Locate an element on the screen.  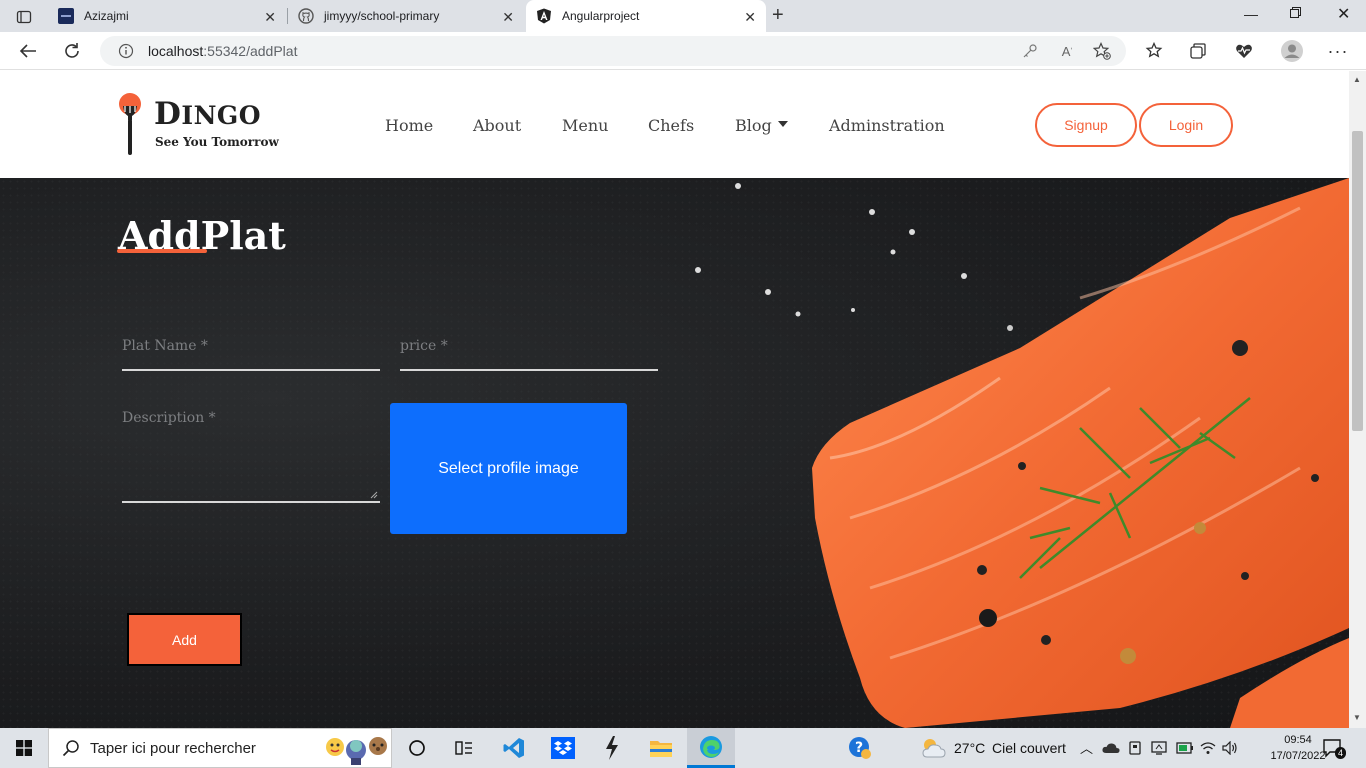
plat-name-placeholder: Plat Name * is located at coordinates (165, 346).